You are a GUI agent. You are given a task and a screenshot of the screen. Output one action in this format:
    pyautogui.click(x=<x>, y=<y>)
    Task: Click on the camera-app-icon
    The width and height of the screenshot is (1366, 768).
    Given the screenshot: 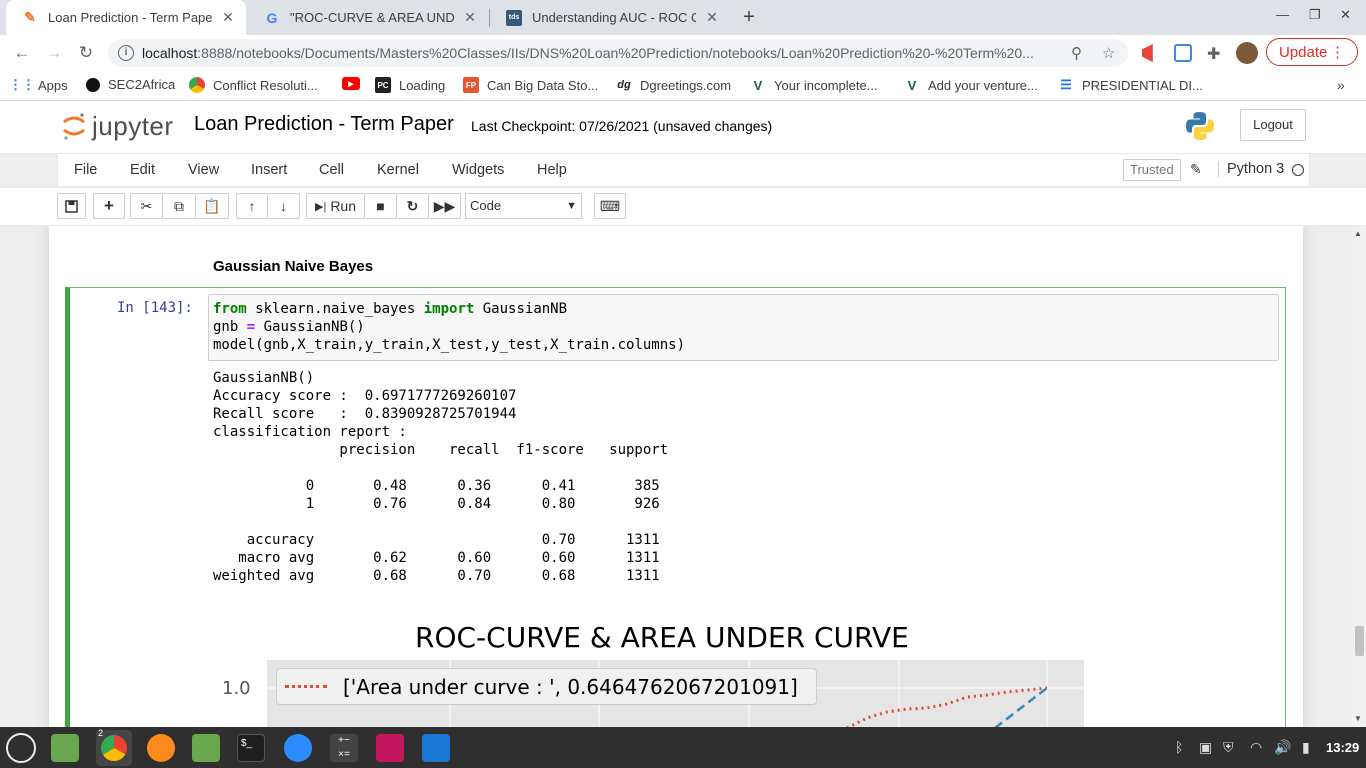 What is the action you would take?
    pyautogui.click(x=436, y=748)
    